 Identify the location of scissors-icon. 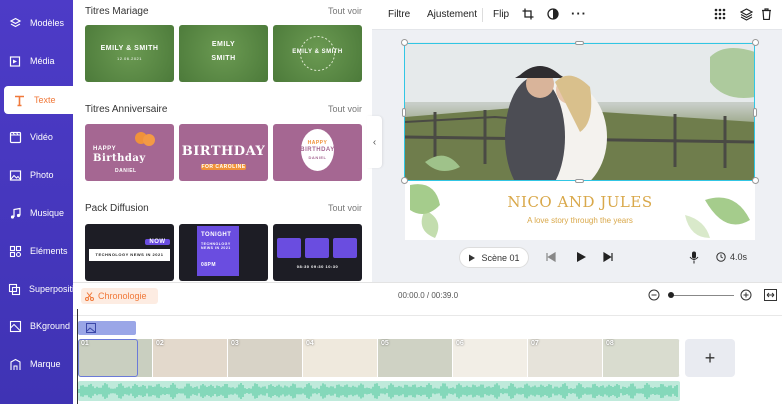
(89, 296).